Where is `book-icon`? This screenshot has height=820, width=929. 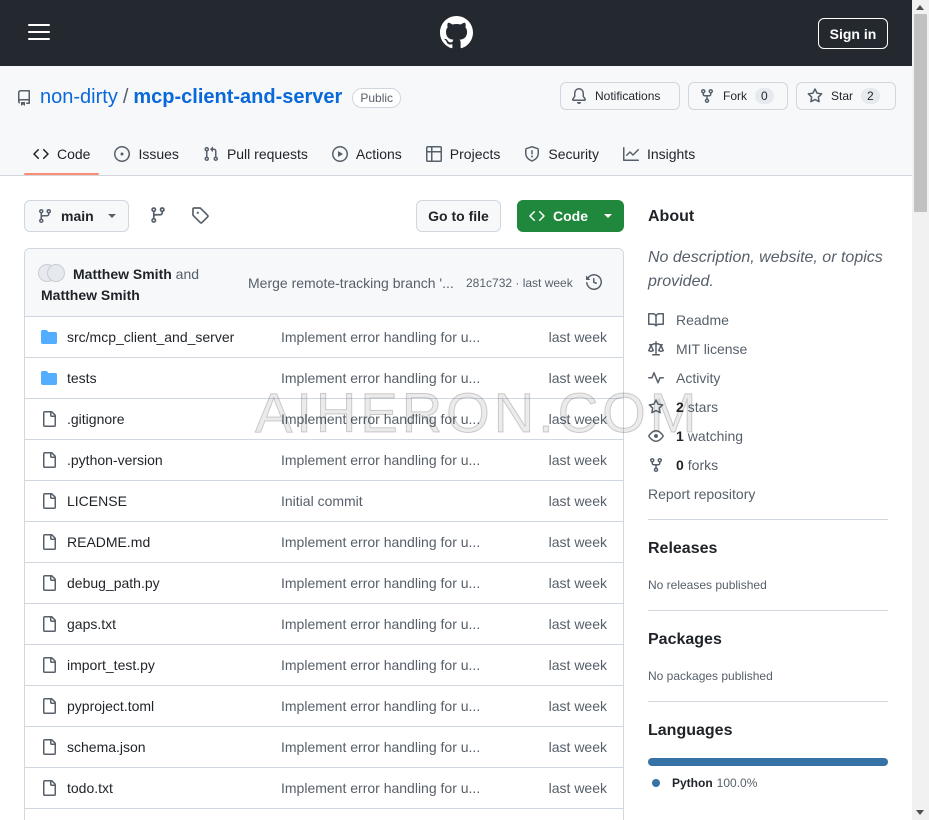
book-icon is located at coordinates (656, 319).